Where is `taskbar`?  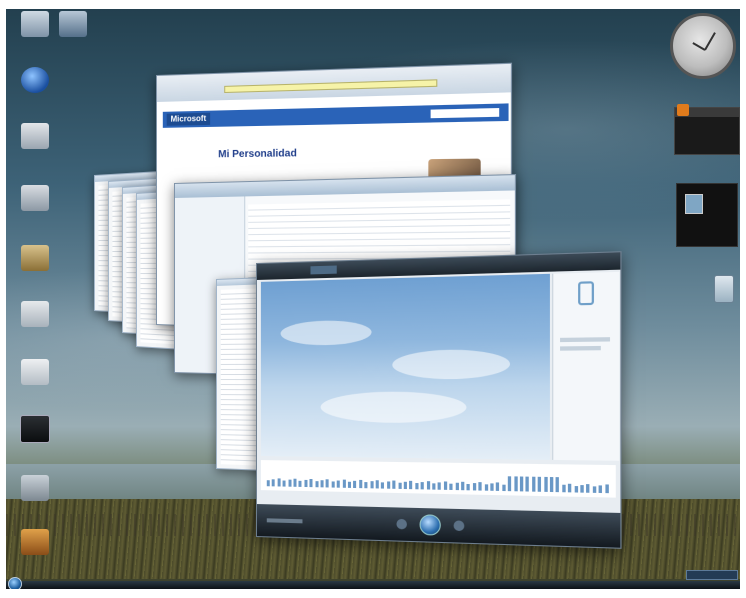 taskbar is located at coordinates (373, 583).